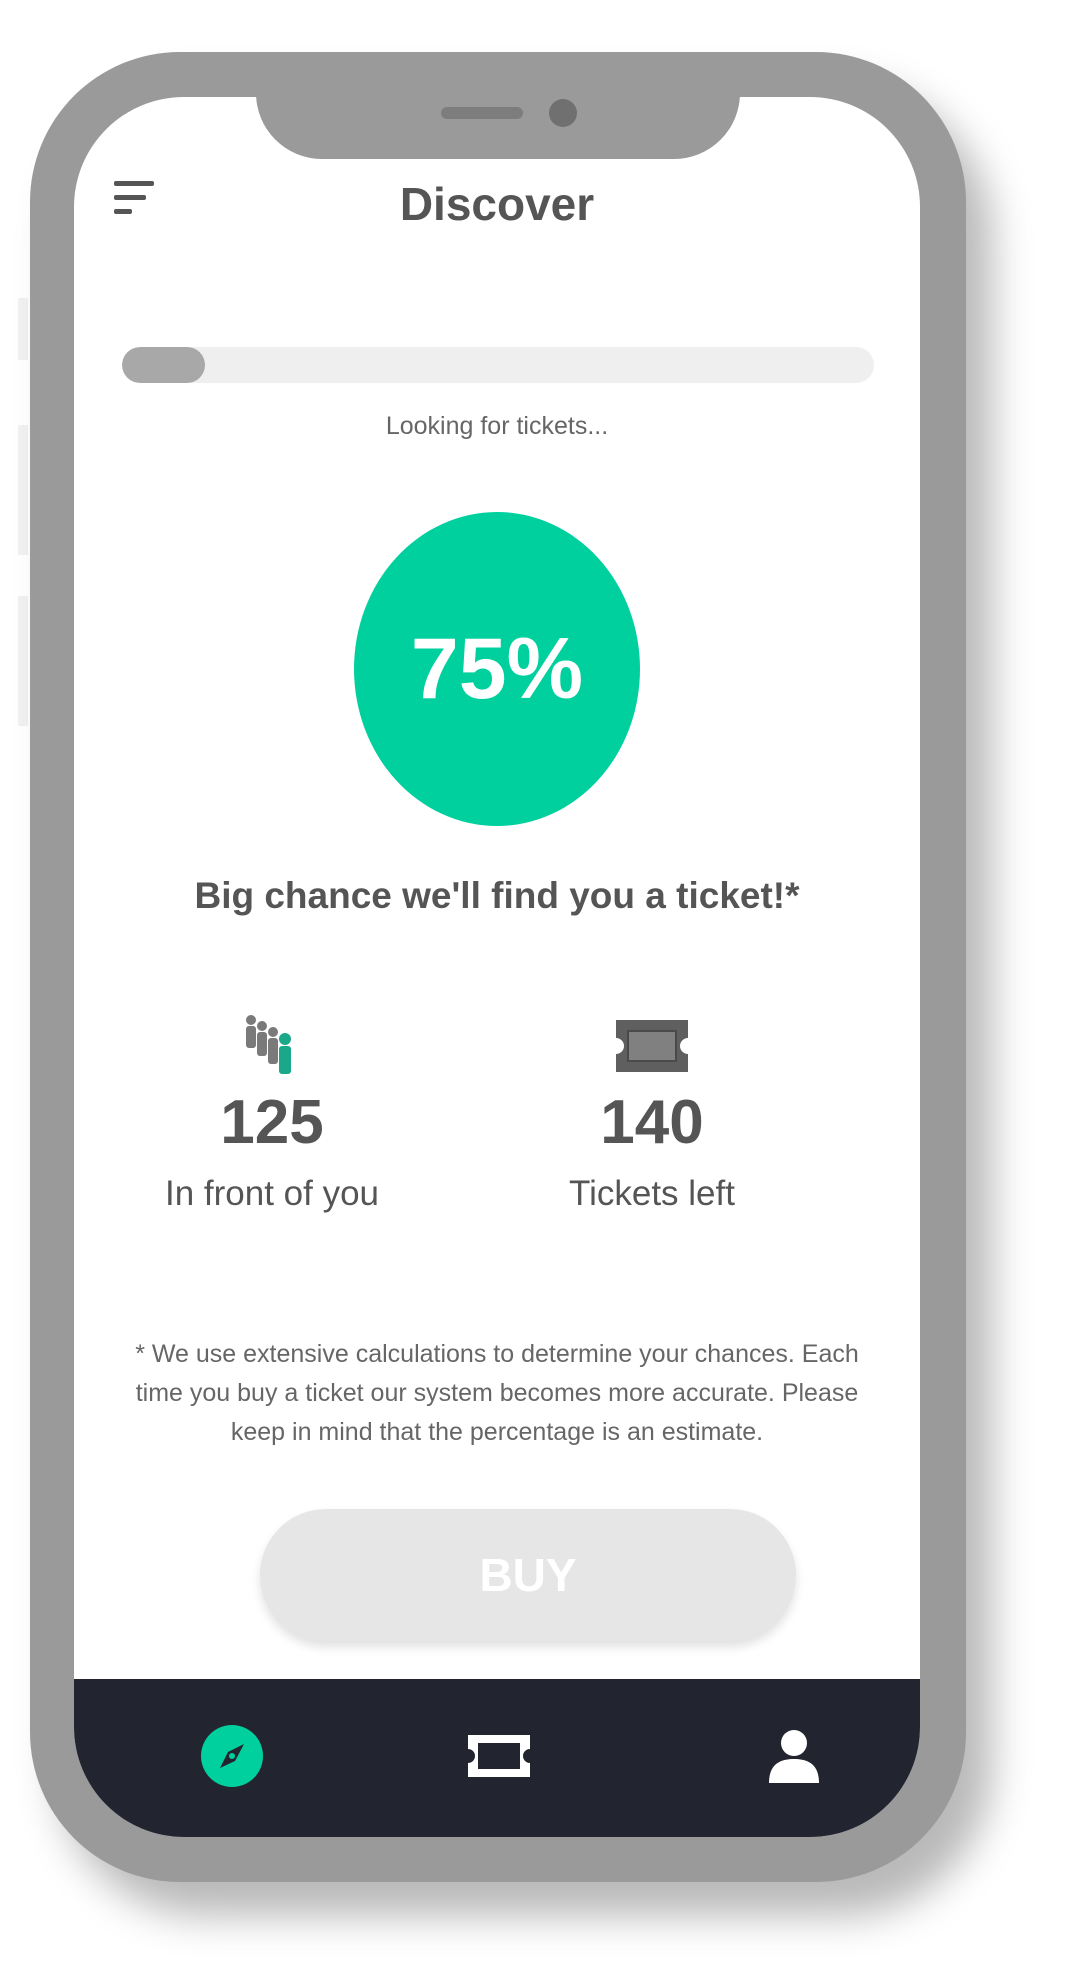  Describe the element at coordinates (482, 113) in the screenshot. I see `speaker-grille` at that location.